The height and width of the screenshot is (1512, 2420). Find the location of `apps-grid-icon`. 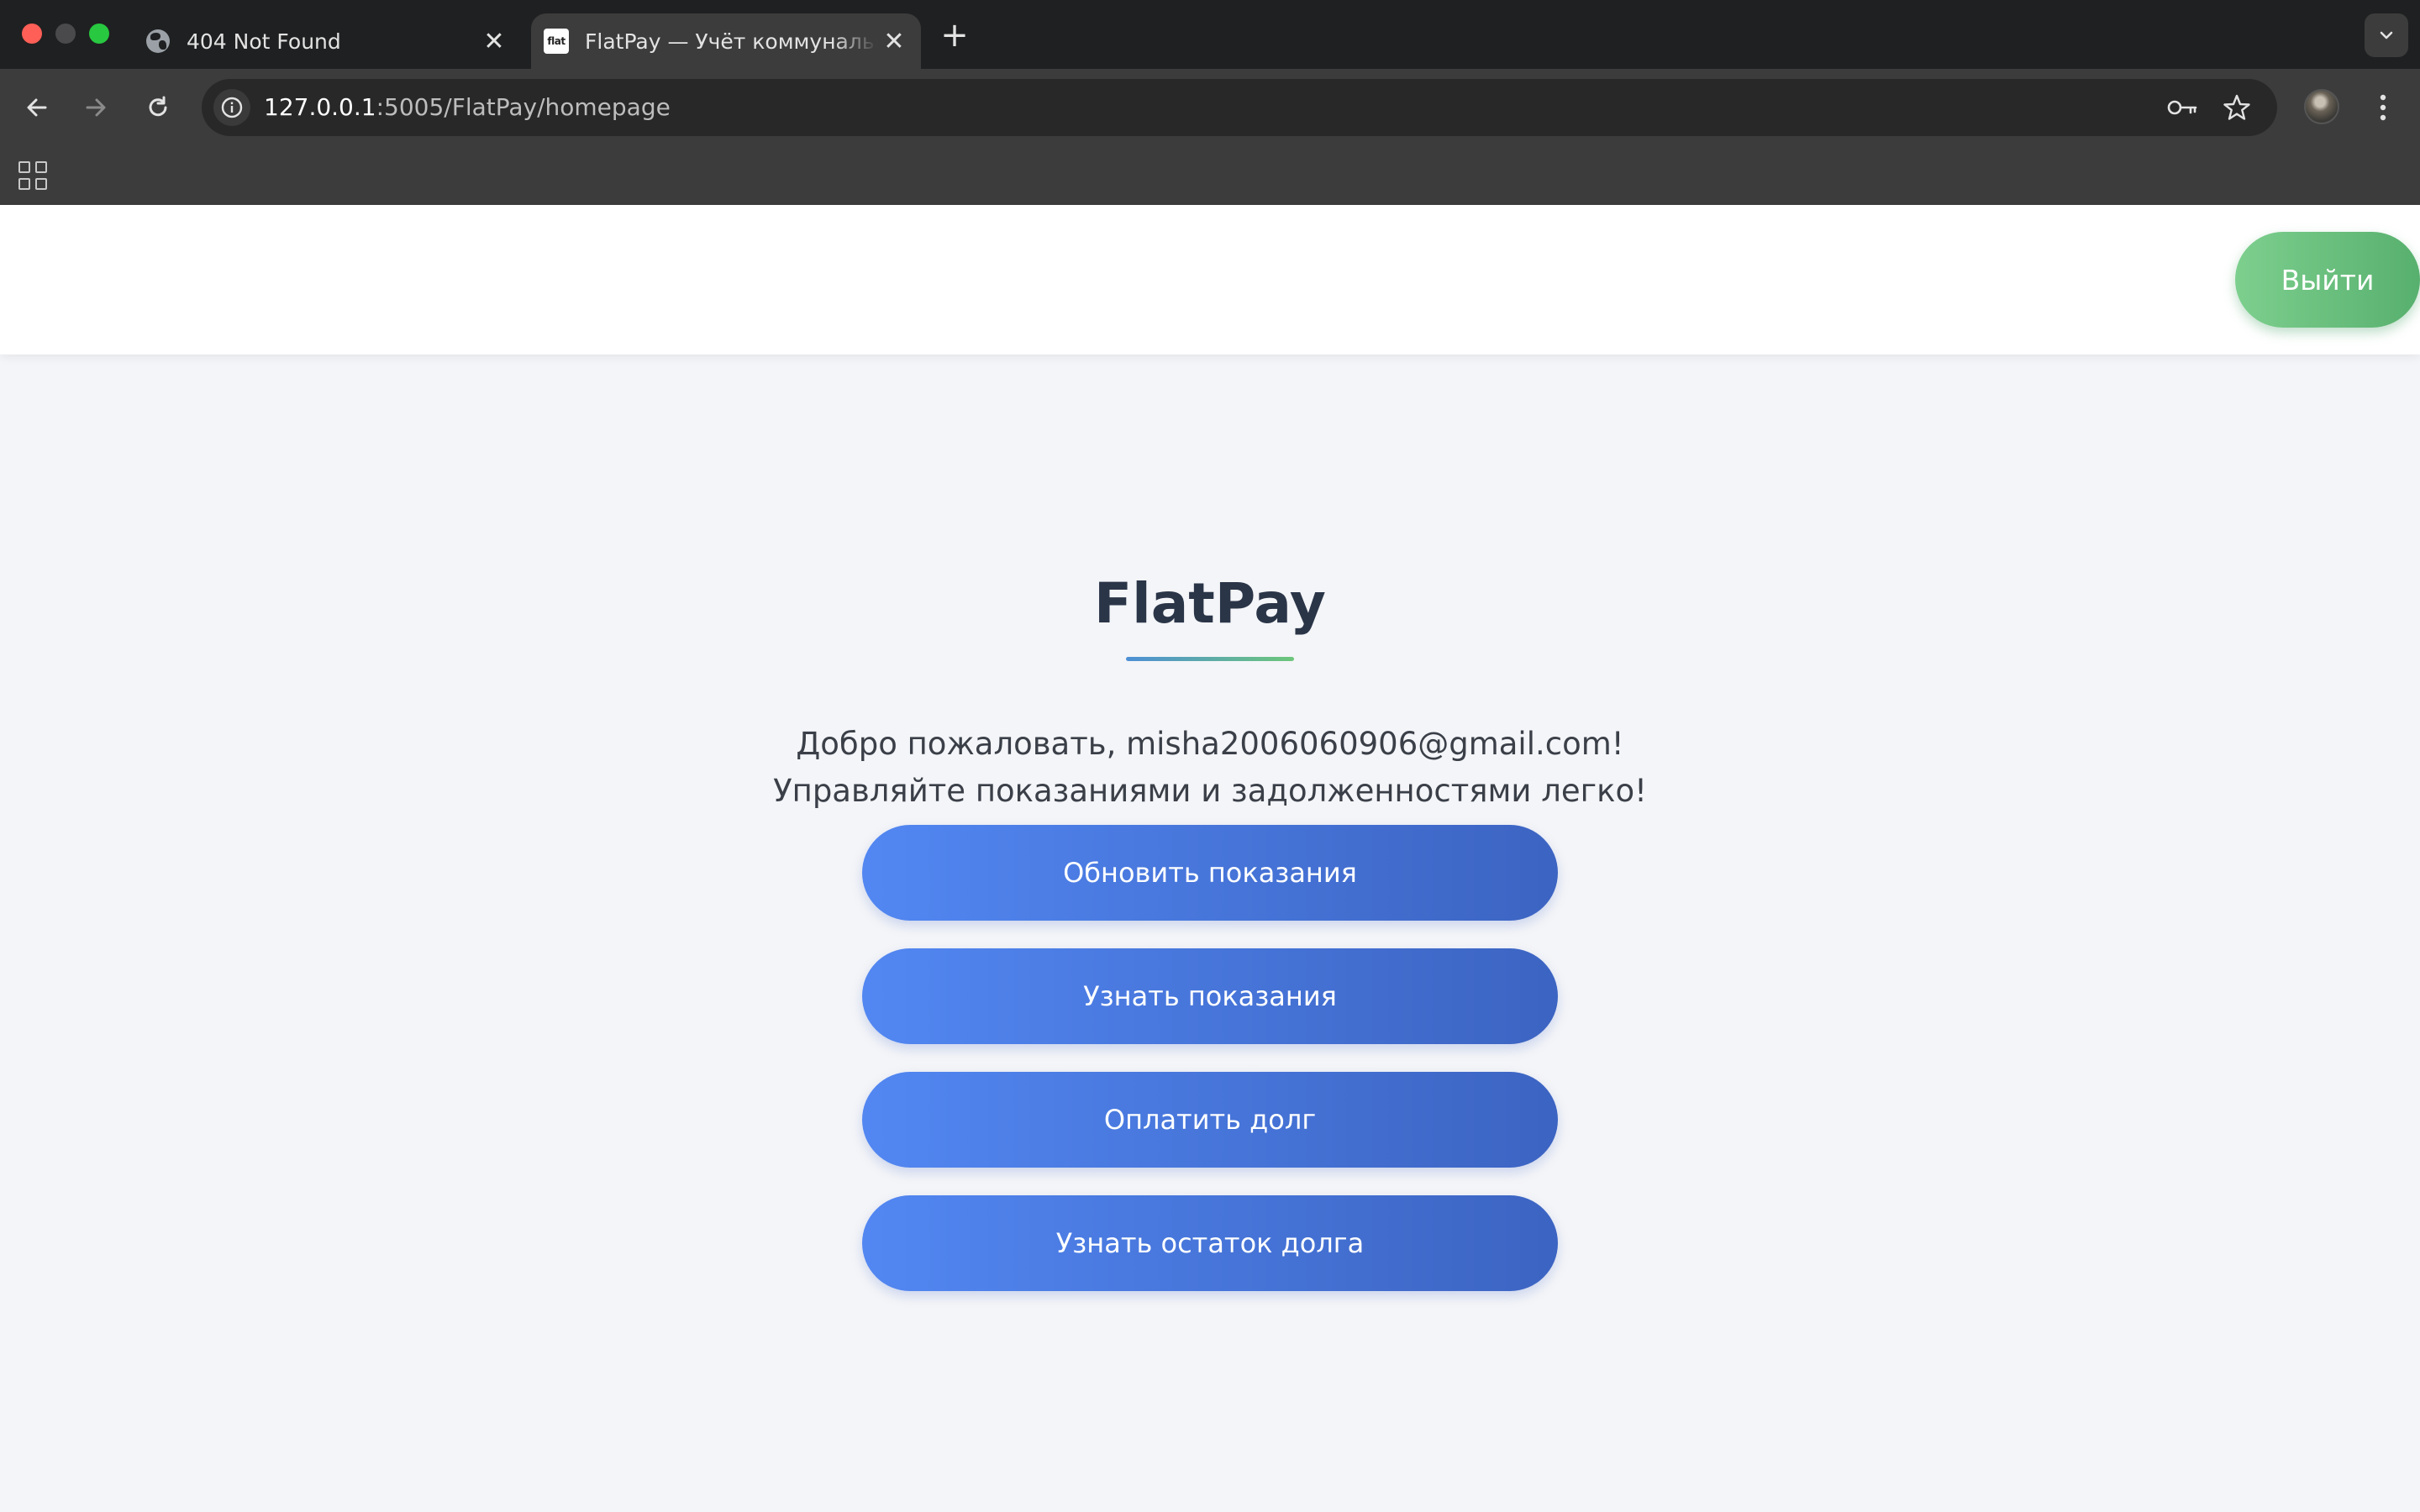

apps-grid-icon is located at coordinates (33, 175).